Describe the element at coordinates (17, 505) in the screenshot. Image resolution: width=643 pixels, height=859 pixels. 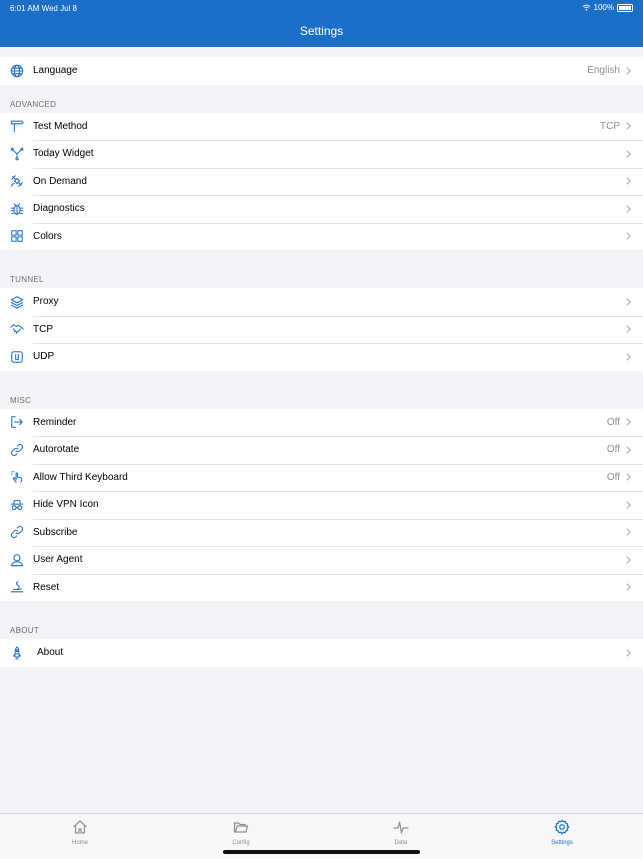
I see `incognito-icon` at that location.